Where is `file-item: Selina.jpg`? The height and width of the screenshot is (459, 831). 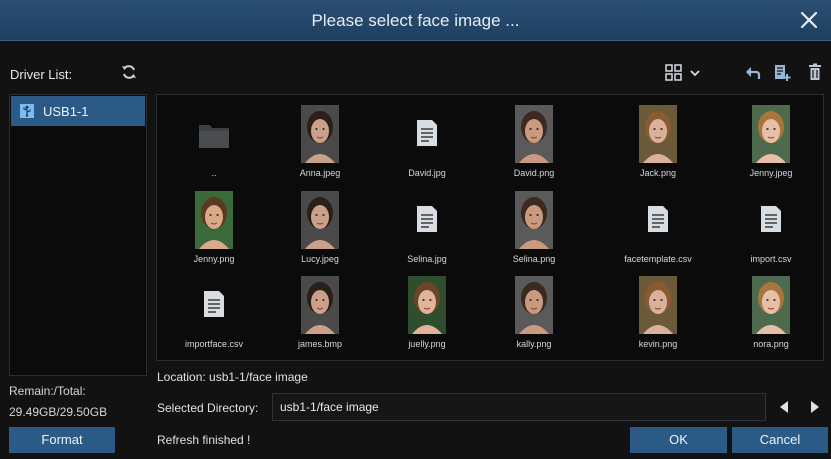
file-item: Selina.jpg is located at coordinates (427, 229).